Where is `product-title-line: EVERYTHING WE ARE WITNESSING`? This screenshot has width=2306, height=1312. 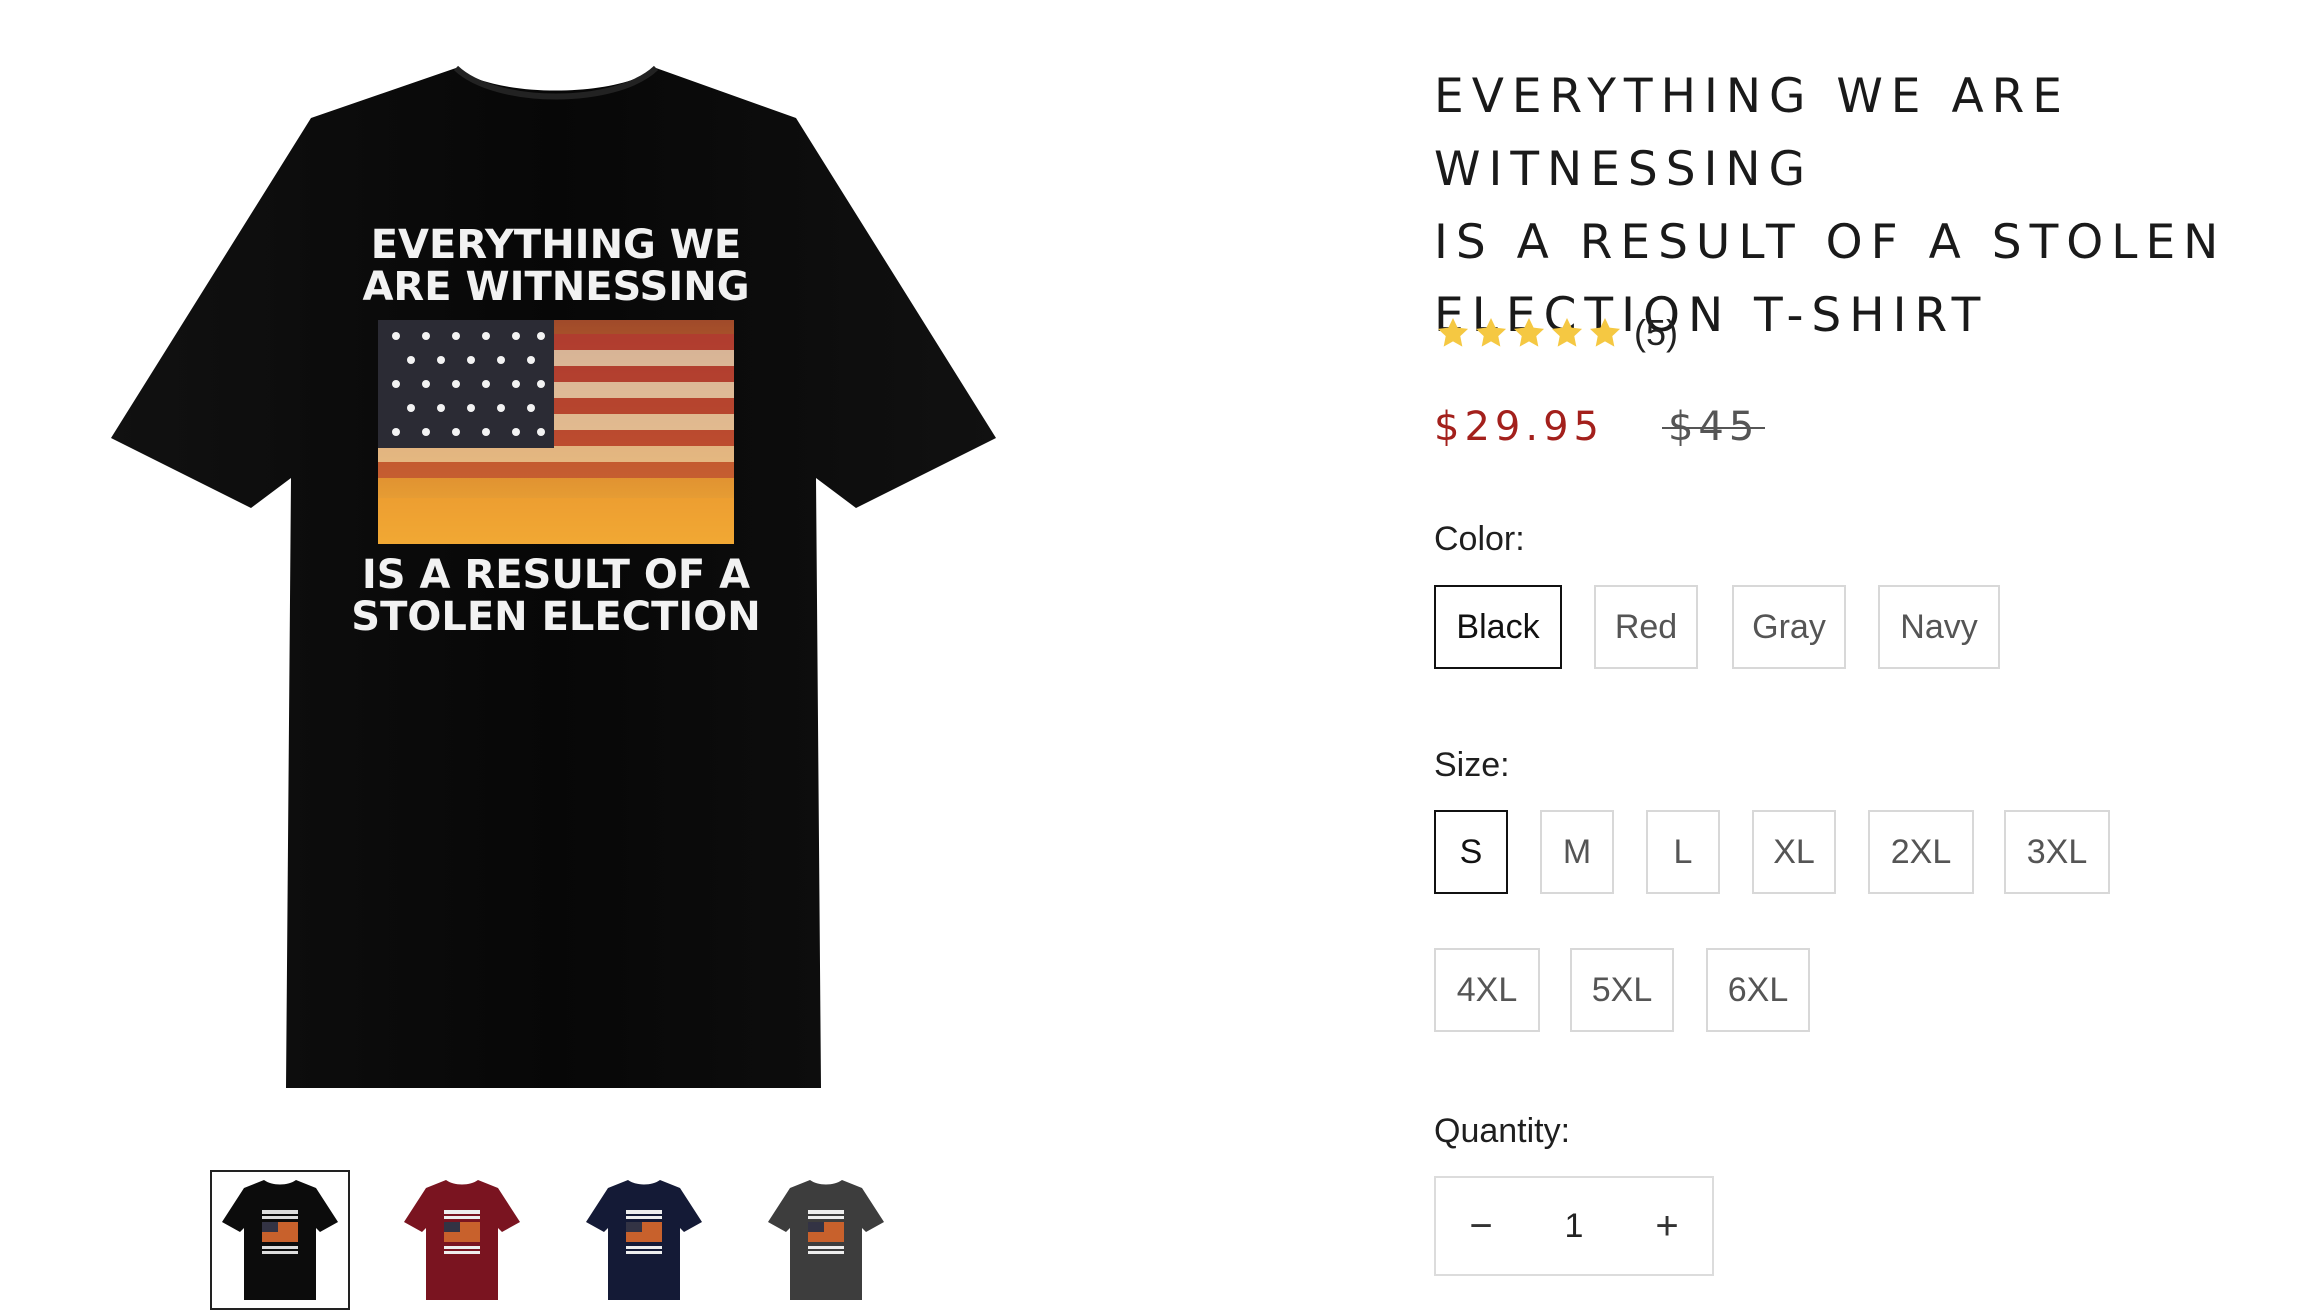 product-title-line: EVERYTHING WE ARE WITNESSING is located at coordinates (1752, 133).